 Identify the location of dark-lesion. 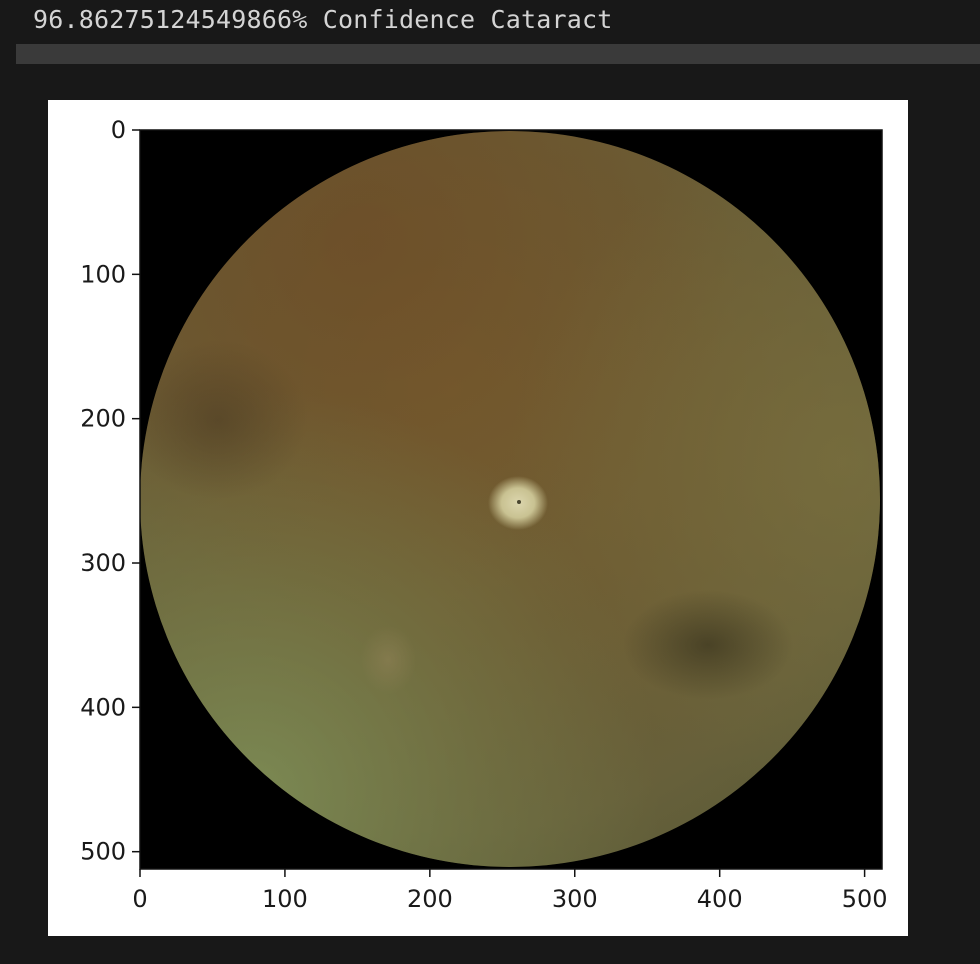
(708, 645).